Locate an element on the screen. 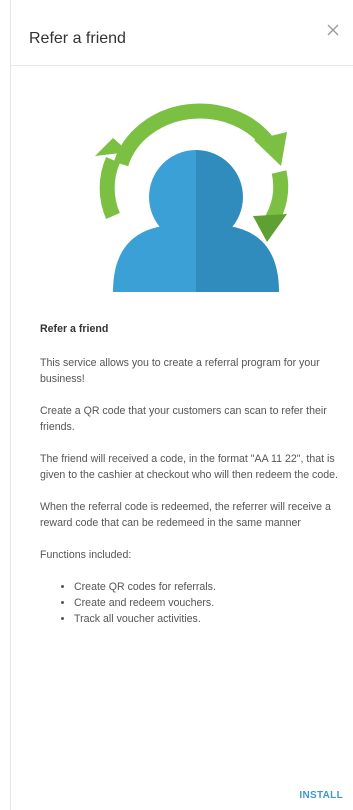 The height and width of the screenshot is (810, 353). functions-label: Functions included: is located at coordinates (86, 555).